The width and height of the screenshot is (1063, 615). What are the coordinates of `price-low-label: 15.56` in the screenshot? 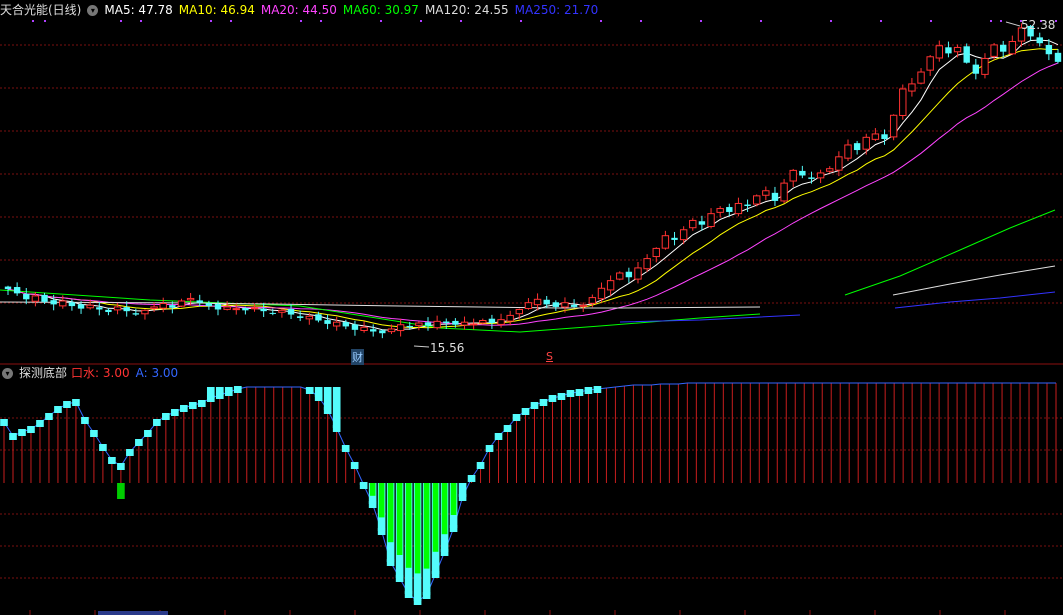 It's located at (447, 348).